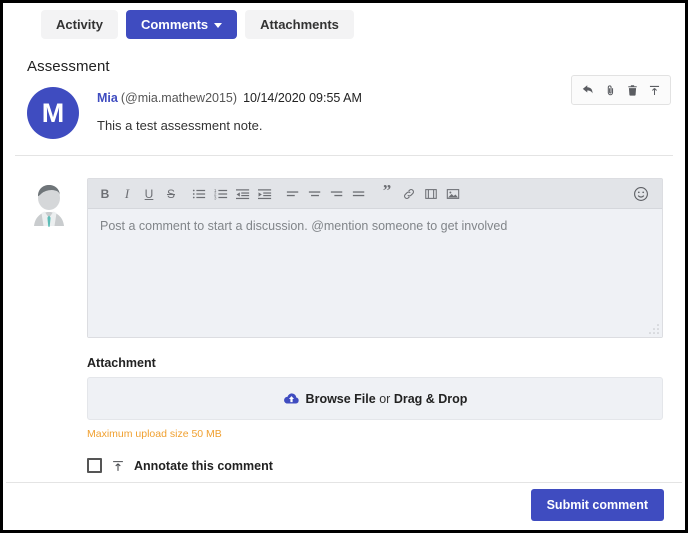 The width and height of the screenshot is (688, 533). I want to click on note-action-toolbar, so click(621, 90).